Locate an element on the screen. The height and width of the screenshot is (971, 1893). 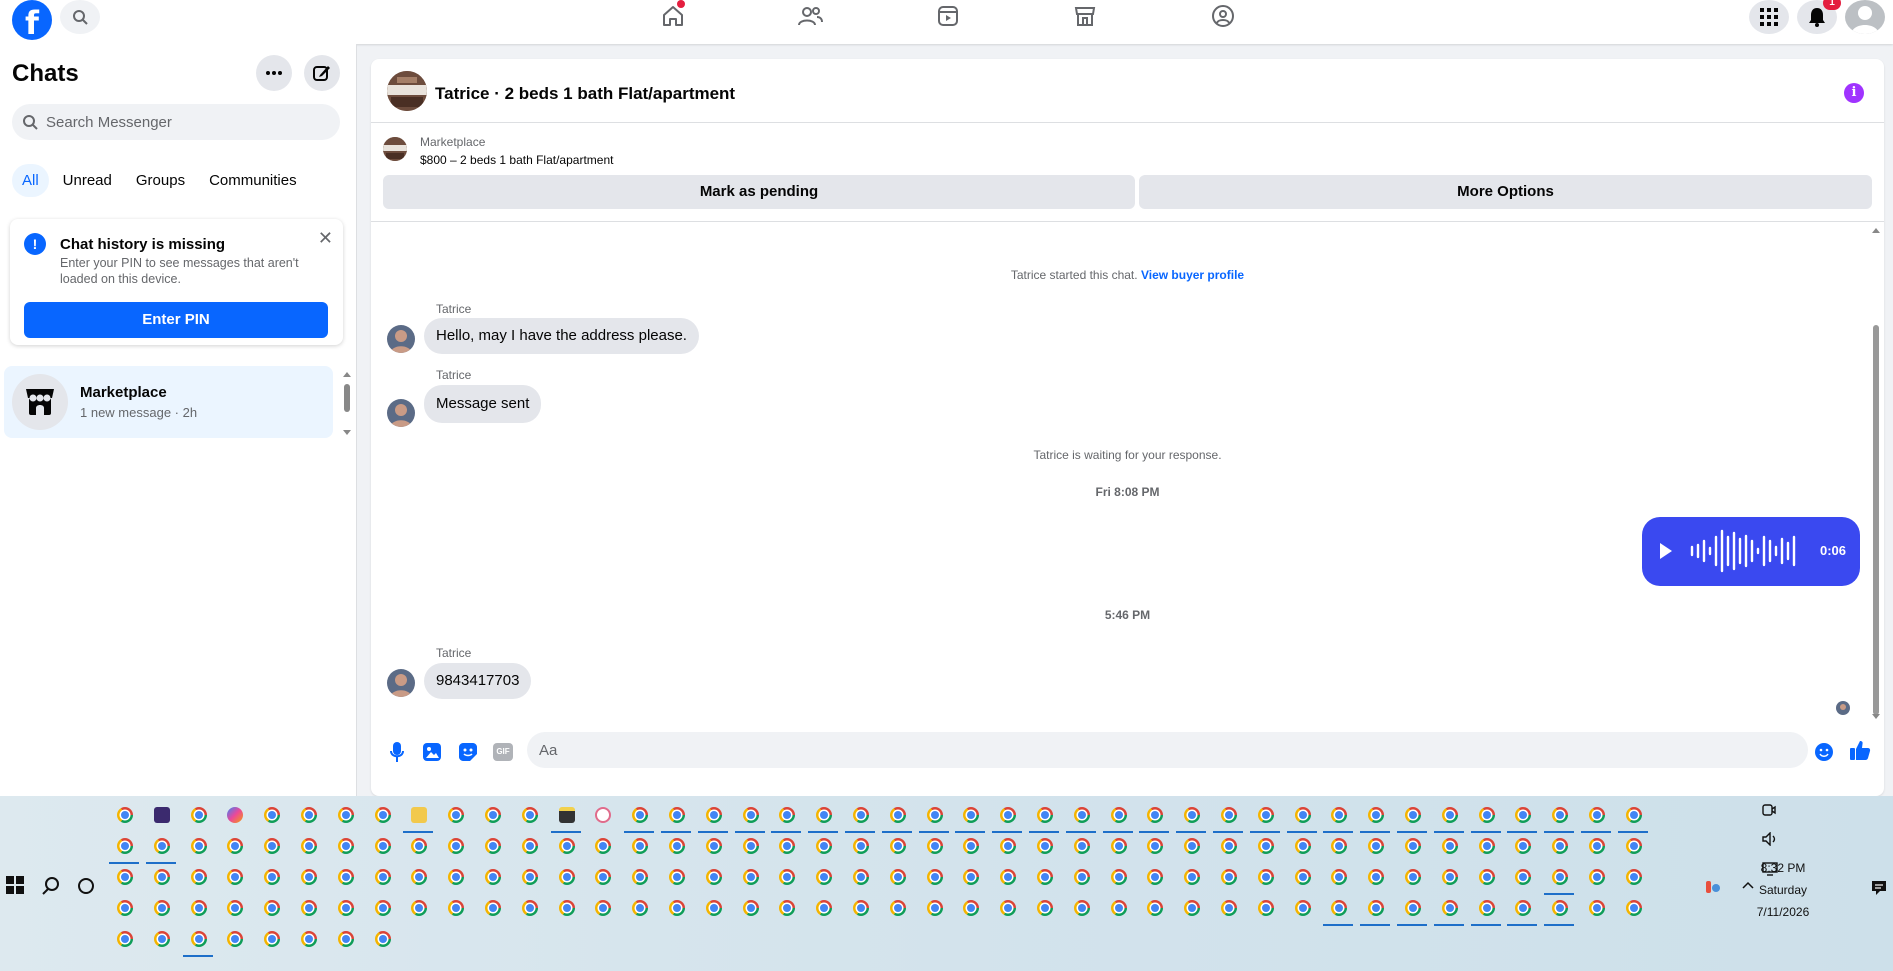
message-composer is located at coordinates (1167, 750).